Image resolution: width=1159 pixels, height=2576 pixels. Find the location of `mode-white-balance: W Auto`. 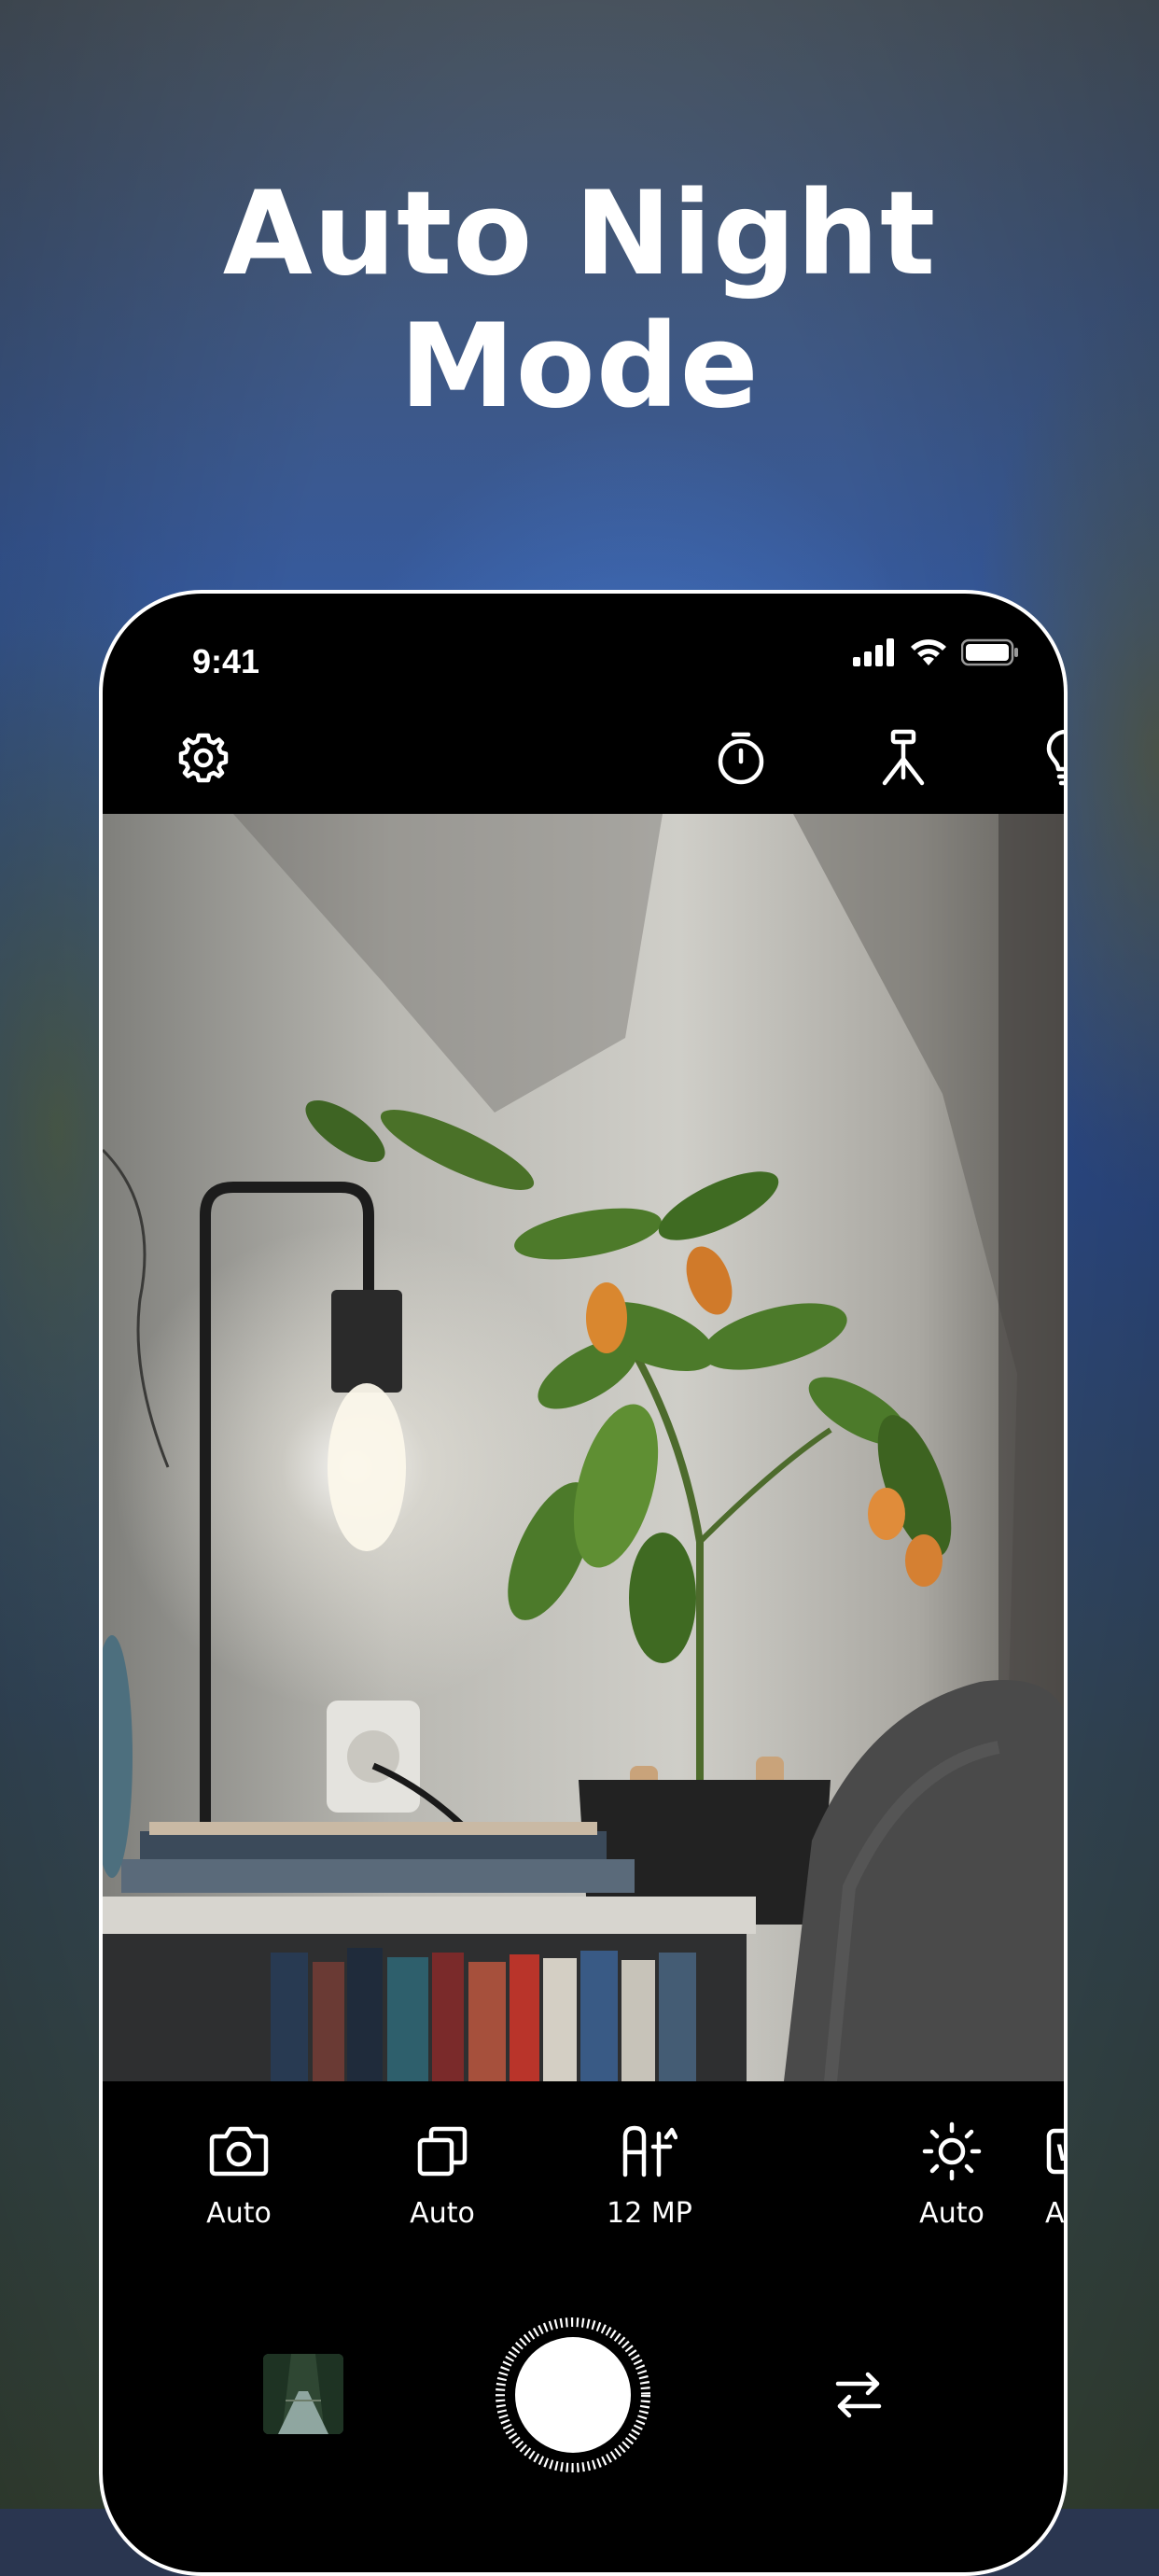

mode-white-balance: W Auto is located at coordinates (1056, 2174).